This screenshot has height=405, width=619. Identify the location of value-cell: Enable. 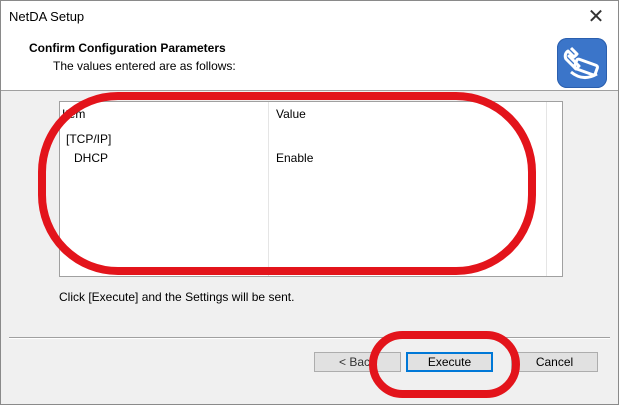
(295, 158).